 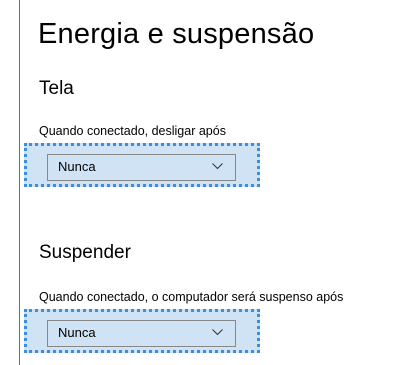 I want to click on sleep-timeout-dropdown: Nunca, so click(x=141, y=333).